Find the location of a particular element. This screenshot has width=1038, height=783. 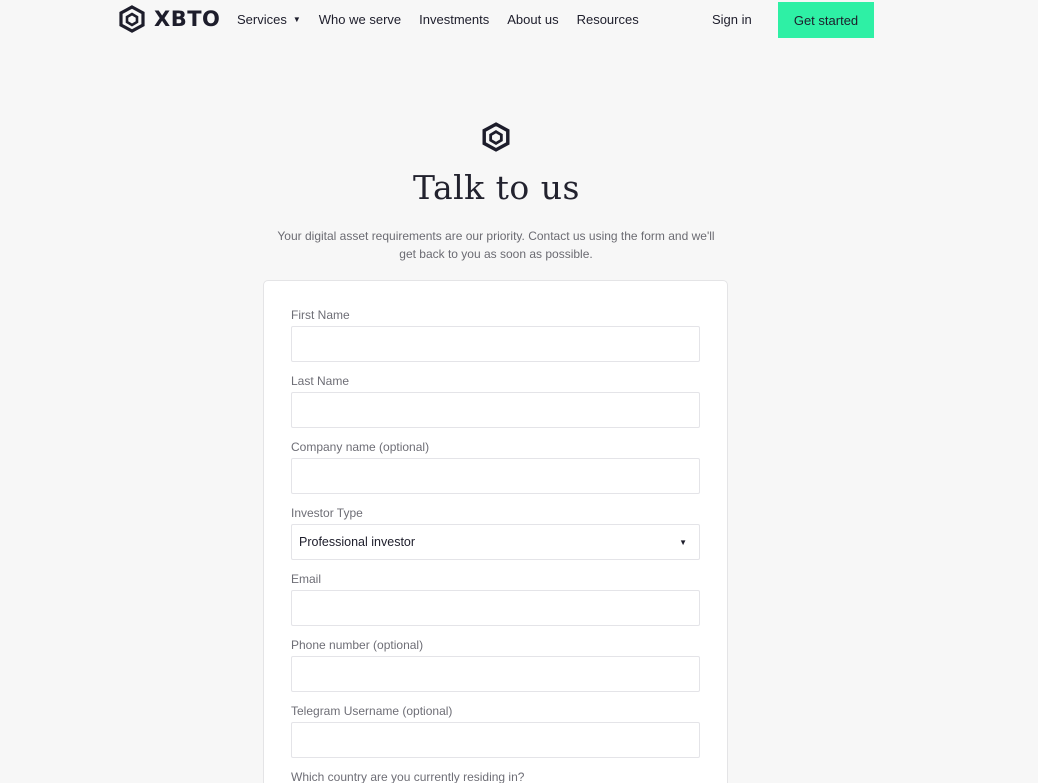

phone-label: Phone number (optional) is located at coordinates (357, 645).